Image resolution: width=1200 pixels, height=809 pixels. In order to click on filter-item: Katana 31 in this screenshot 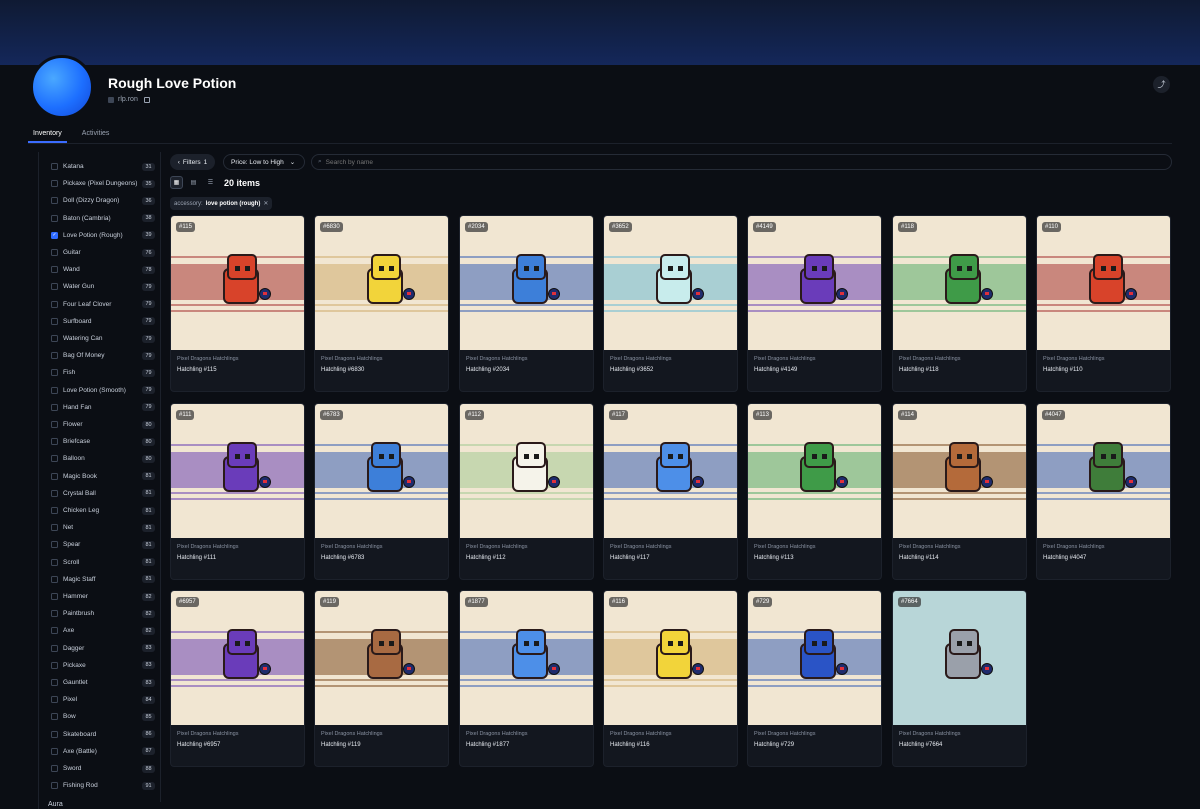, I will do `click(103, 166)`.